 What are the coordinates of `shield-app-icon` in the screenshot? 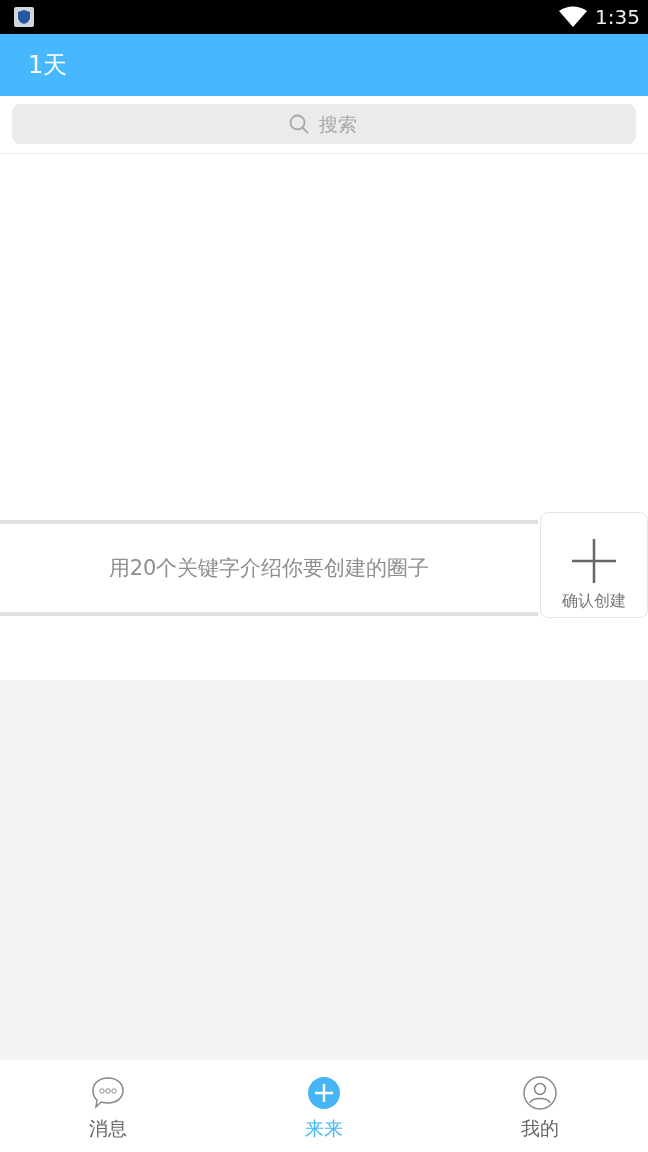 It's located at (24, 17).